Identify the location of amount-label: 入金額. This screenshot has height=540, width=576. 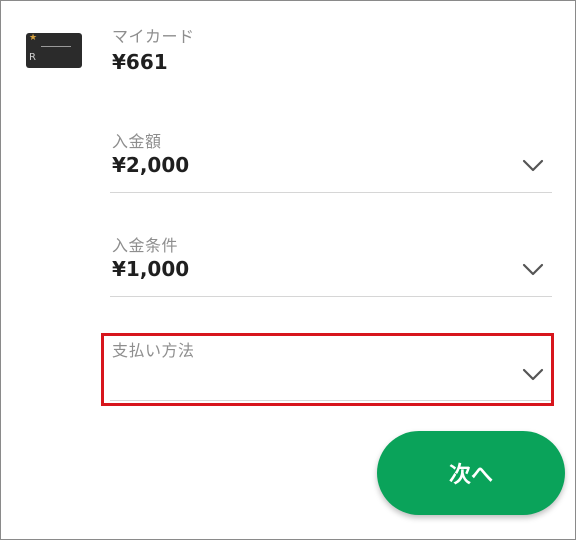
(137, 141).